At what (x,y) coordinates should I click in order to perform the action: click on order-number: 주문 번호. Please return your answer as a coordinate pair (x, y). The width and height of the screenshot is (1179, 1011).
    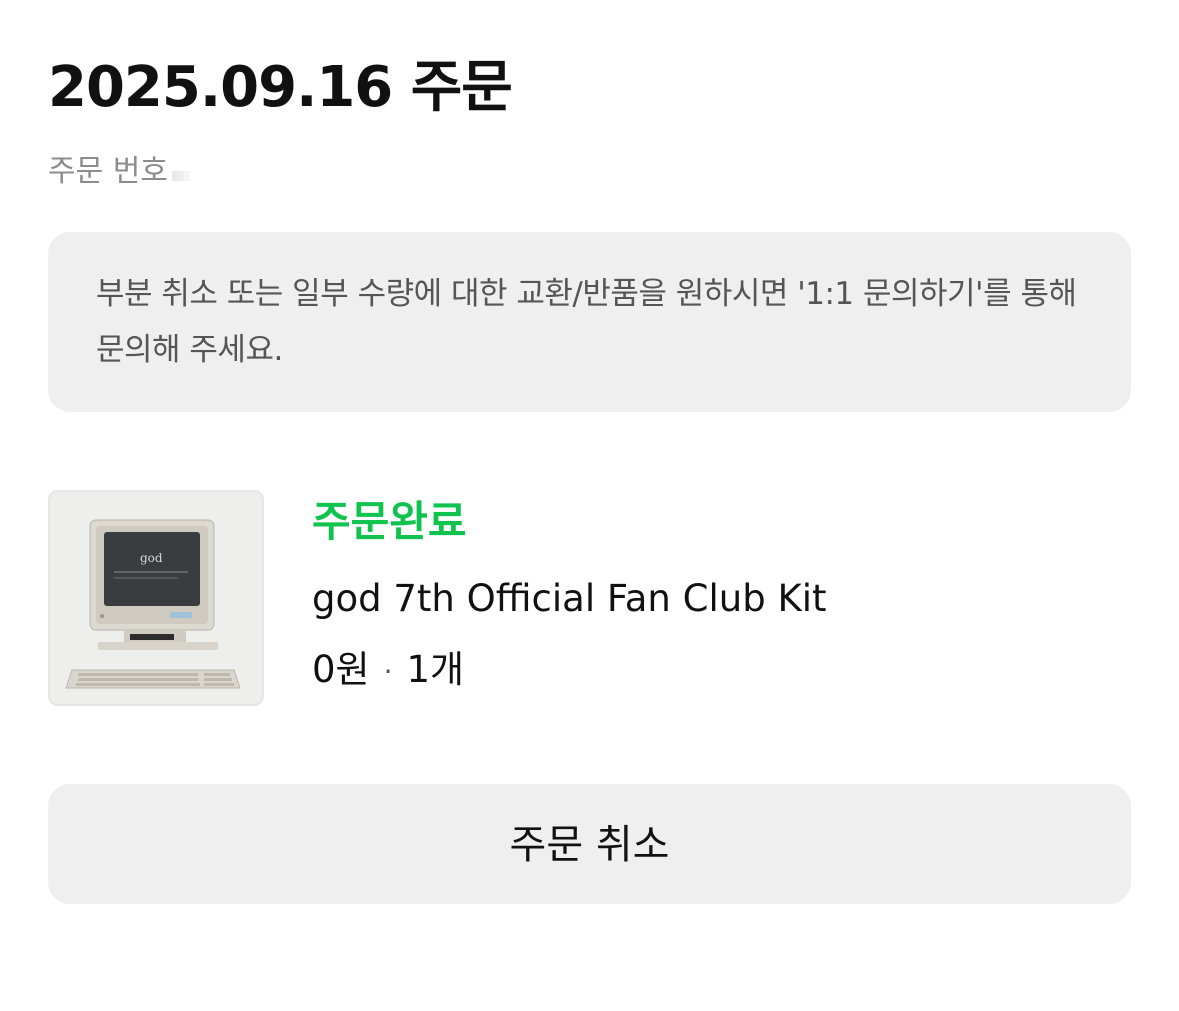
    Looking at the image, I should click on (119, 172).